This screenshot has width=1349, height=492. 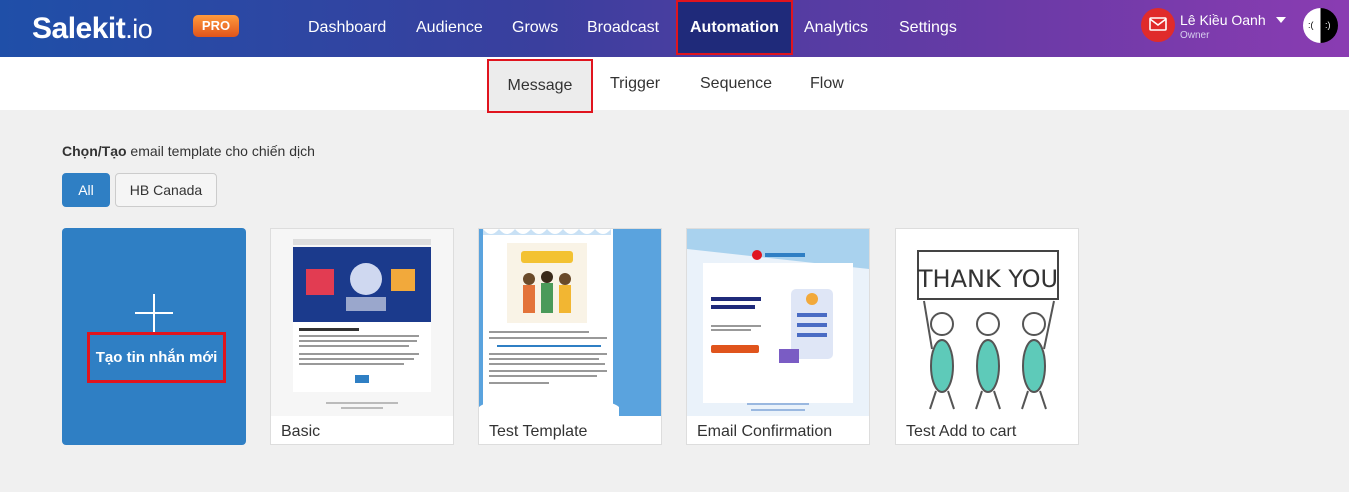 I want to click on template-caption: Basic, so click(x=301, y=431).